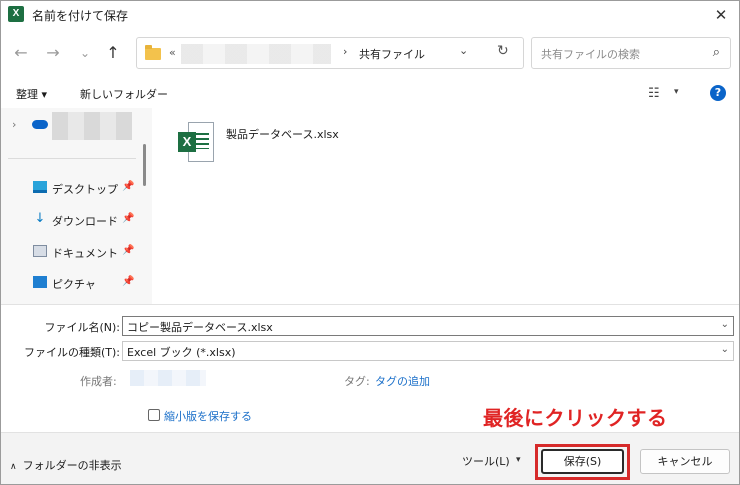  Describe the element at coordinates (486, 461) in the screenshot. I see `tools-button: ツール(L)` at that location.